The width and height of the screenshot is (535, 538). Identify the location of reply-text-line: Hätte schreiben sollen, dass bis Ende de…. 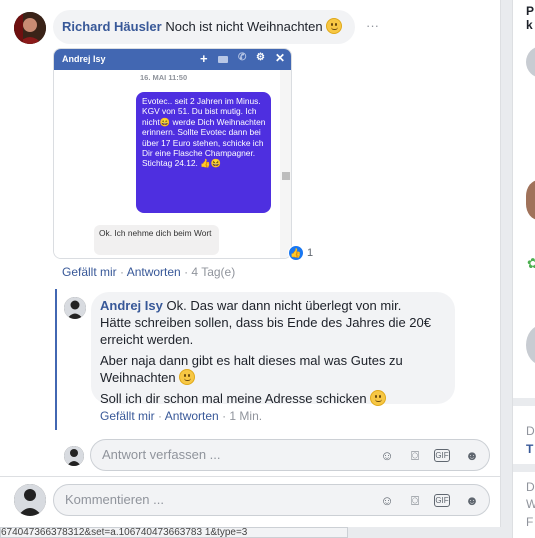
(265, 322).